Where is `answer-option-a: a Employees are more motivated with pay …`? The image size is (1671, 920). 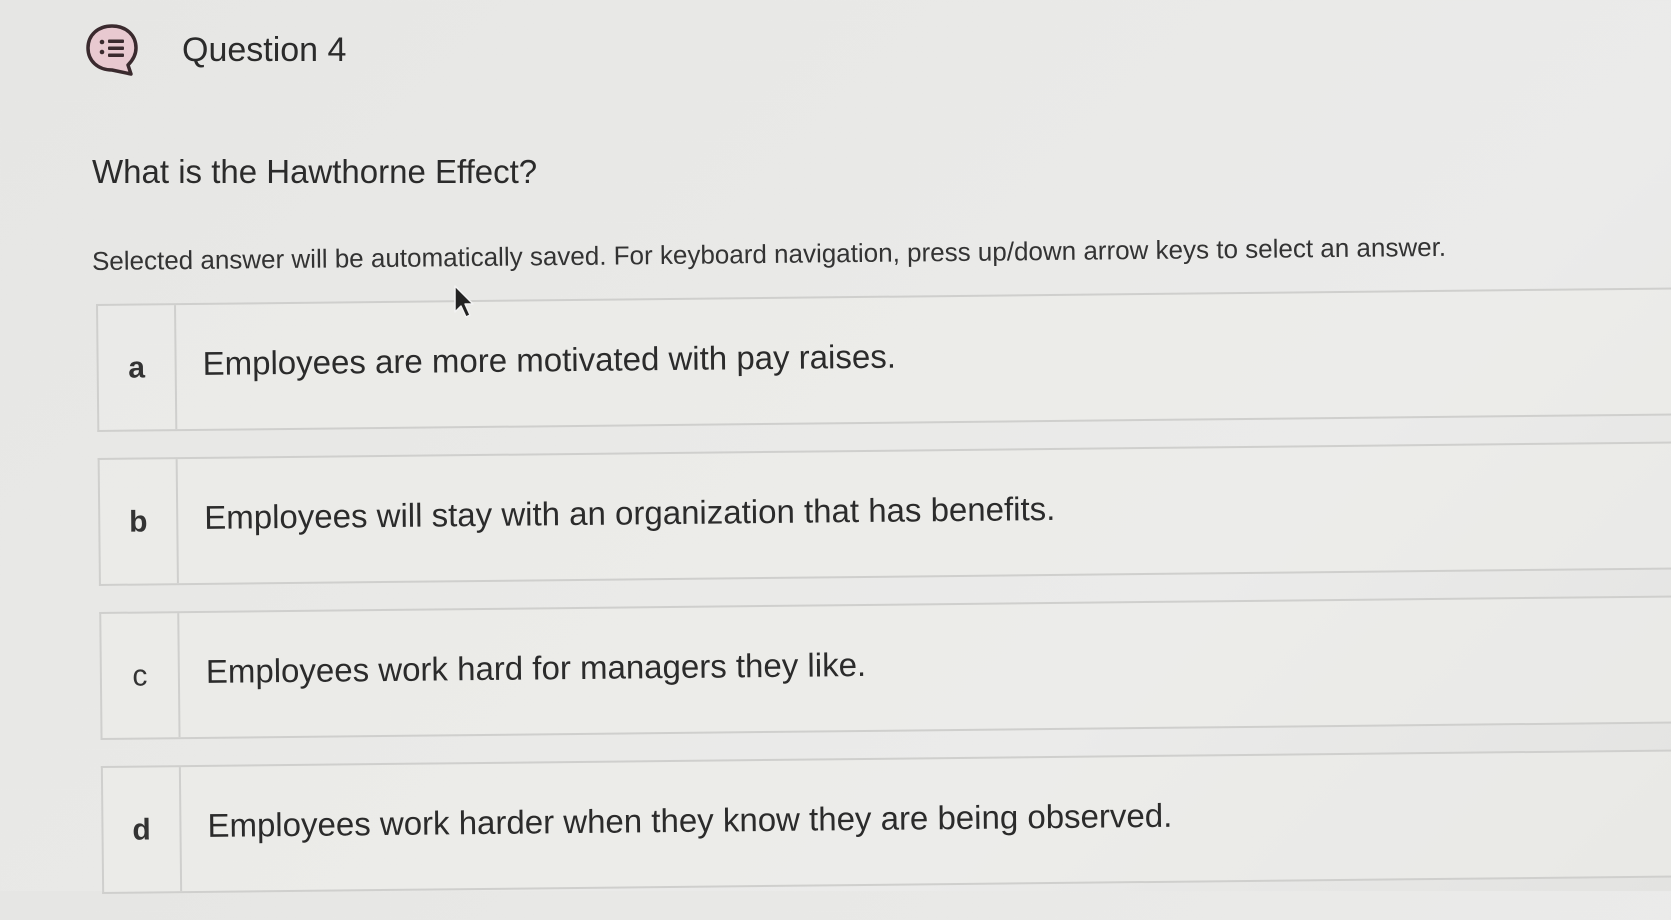 answer-option-a: a Employees are more motivated with pay … is located at coordinates (883, 359).